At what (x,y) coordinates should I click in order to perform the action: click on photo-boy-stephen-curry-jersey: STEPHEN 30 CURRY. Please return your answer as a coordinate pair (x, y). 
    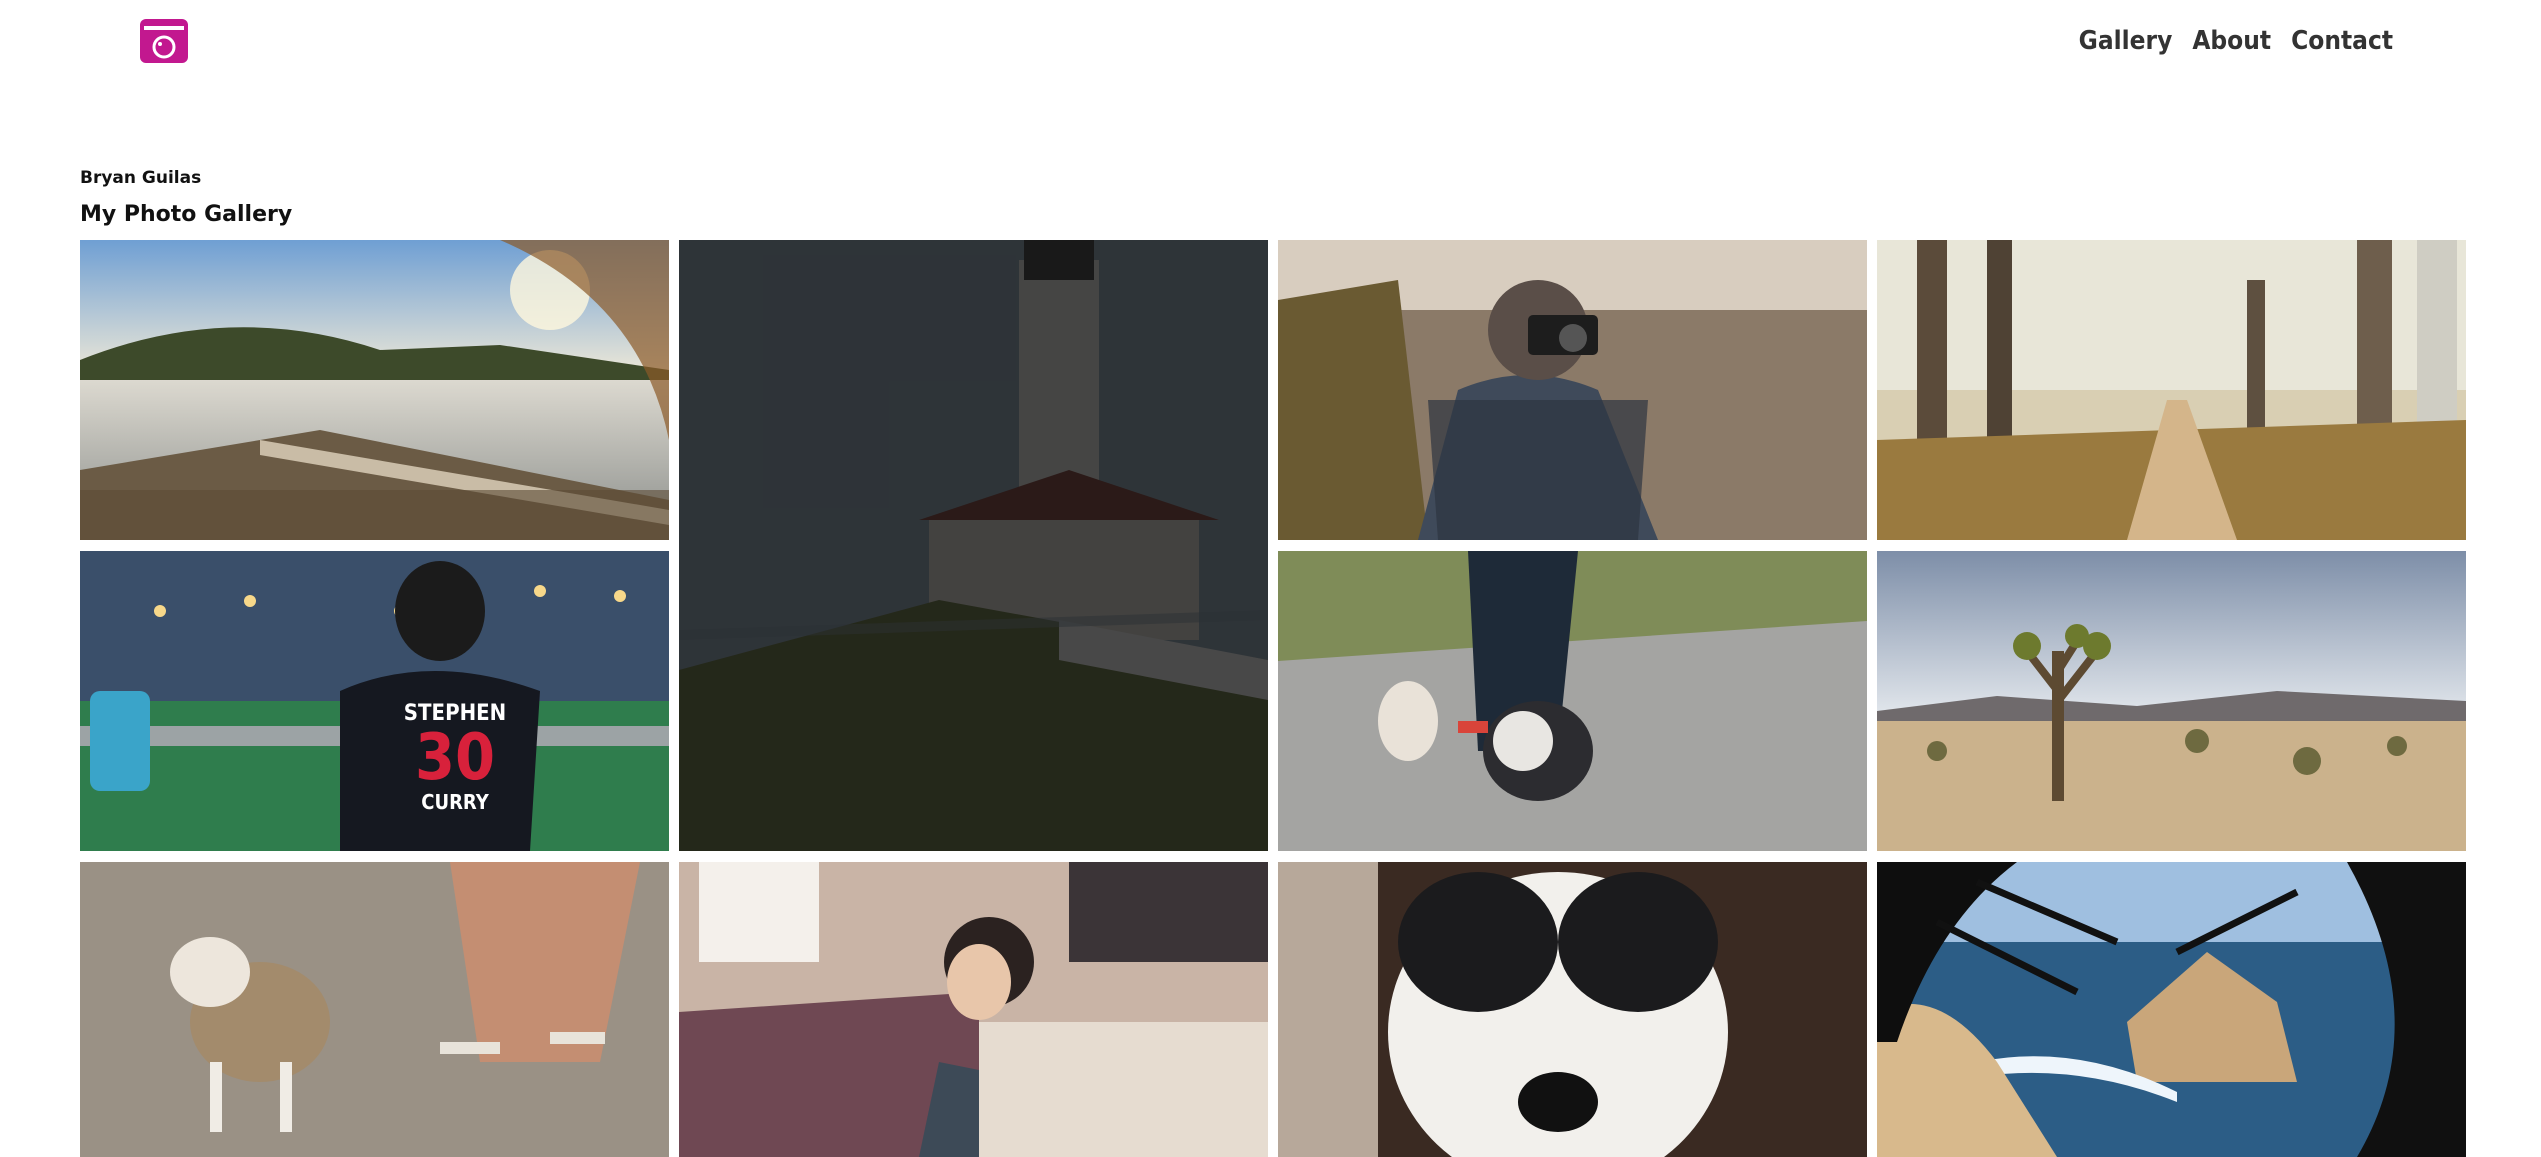
    Looking at the image, I should click on (374, 701).